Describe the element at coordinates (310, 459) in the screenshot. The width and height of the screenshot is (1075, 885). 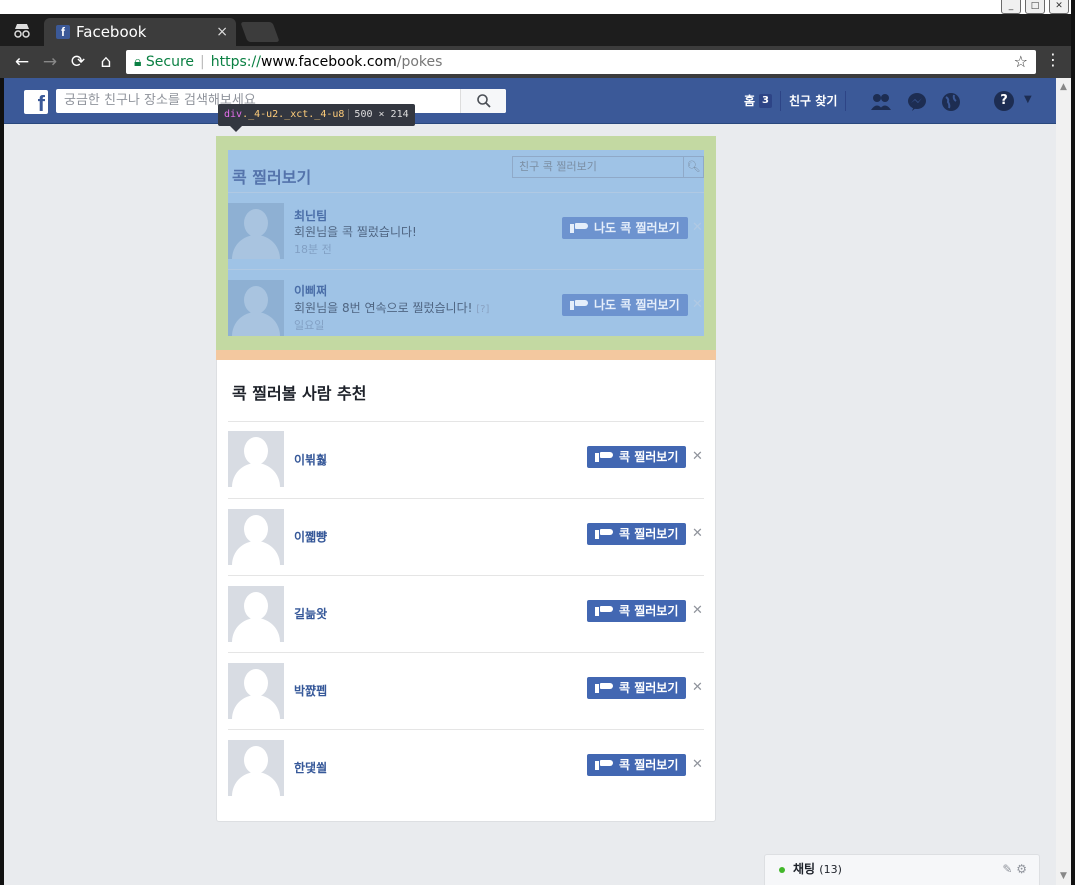
I see `suggestion-name: 이뷖훯` at that location.